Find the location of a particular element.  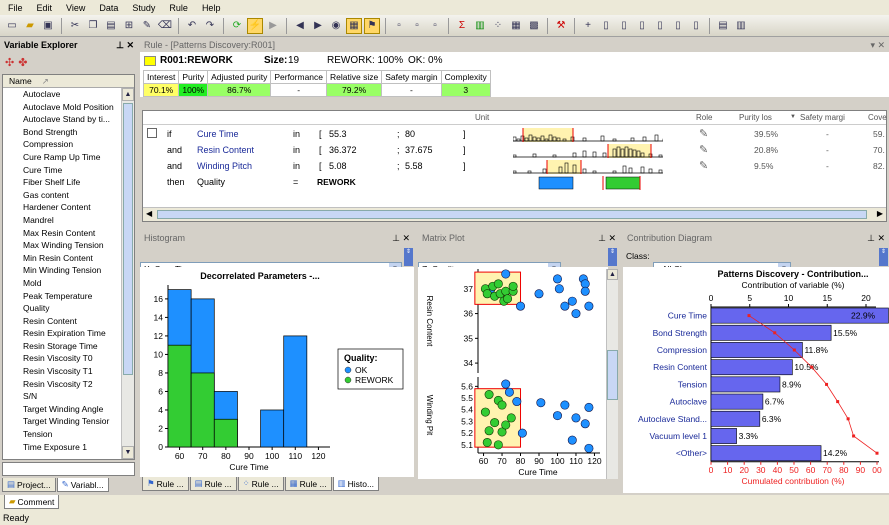

box-icon-2: ▫ is located at coordinates (417, 26).